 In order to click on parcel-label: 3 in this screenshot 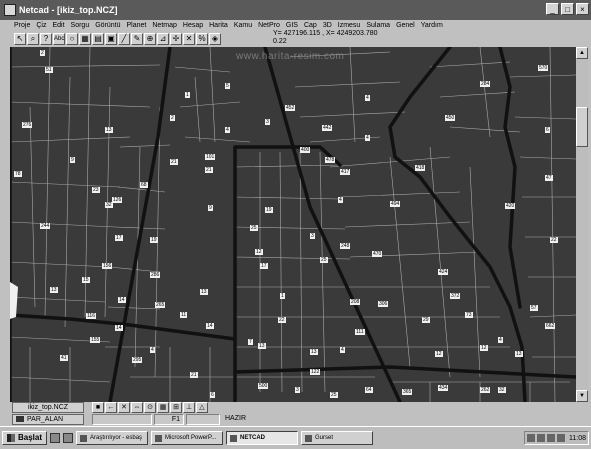, I will do `click(312, 236)`.